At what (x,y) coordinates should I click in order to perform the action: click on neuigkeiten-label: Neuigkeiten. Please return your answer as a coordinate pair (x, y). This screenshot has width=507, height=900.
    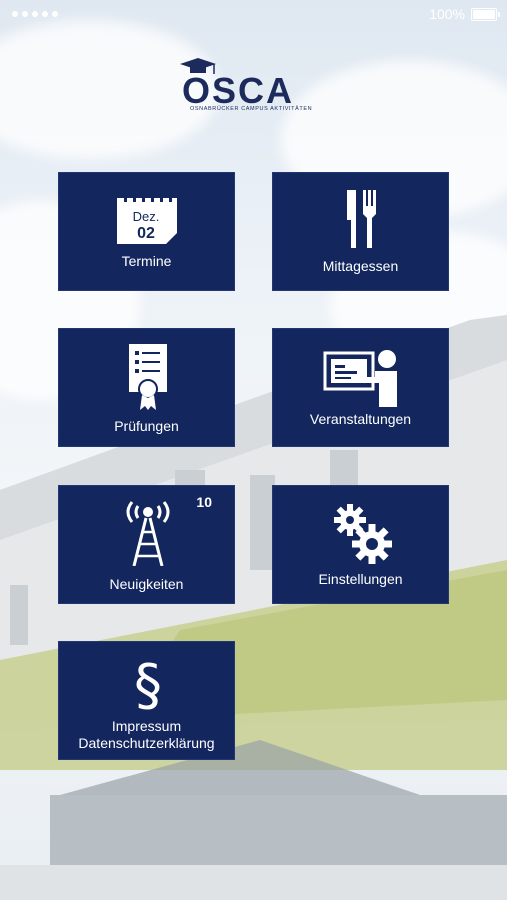
    Looking at the image, I should click on (146, 584).